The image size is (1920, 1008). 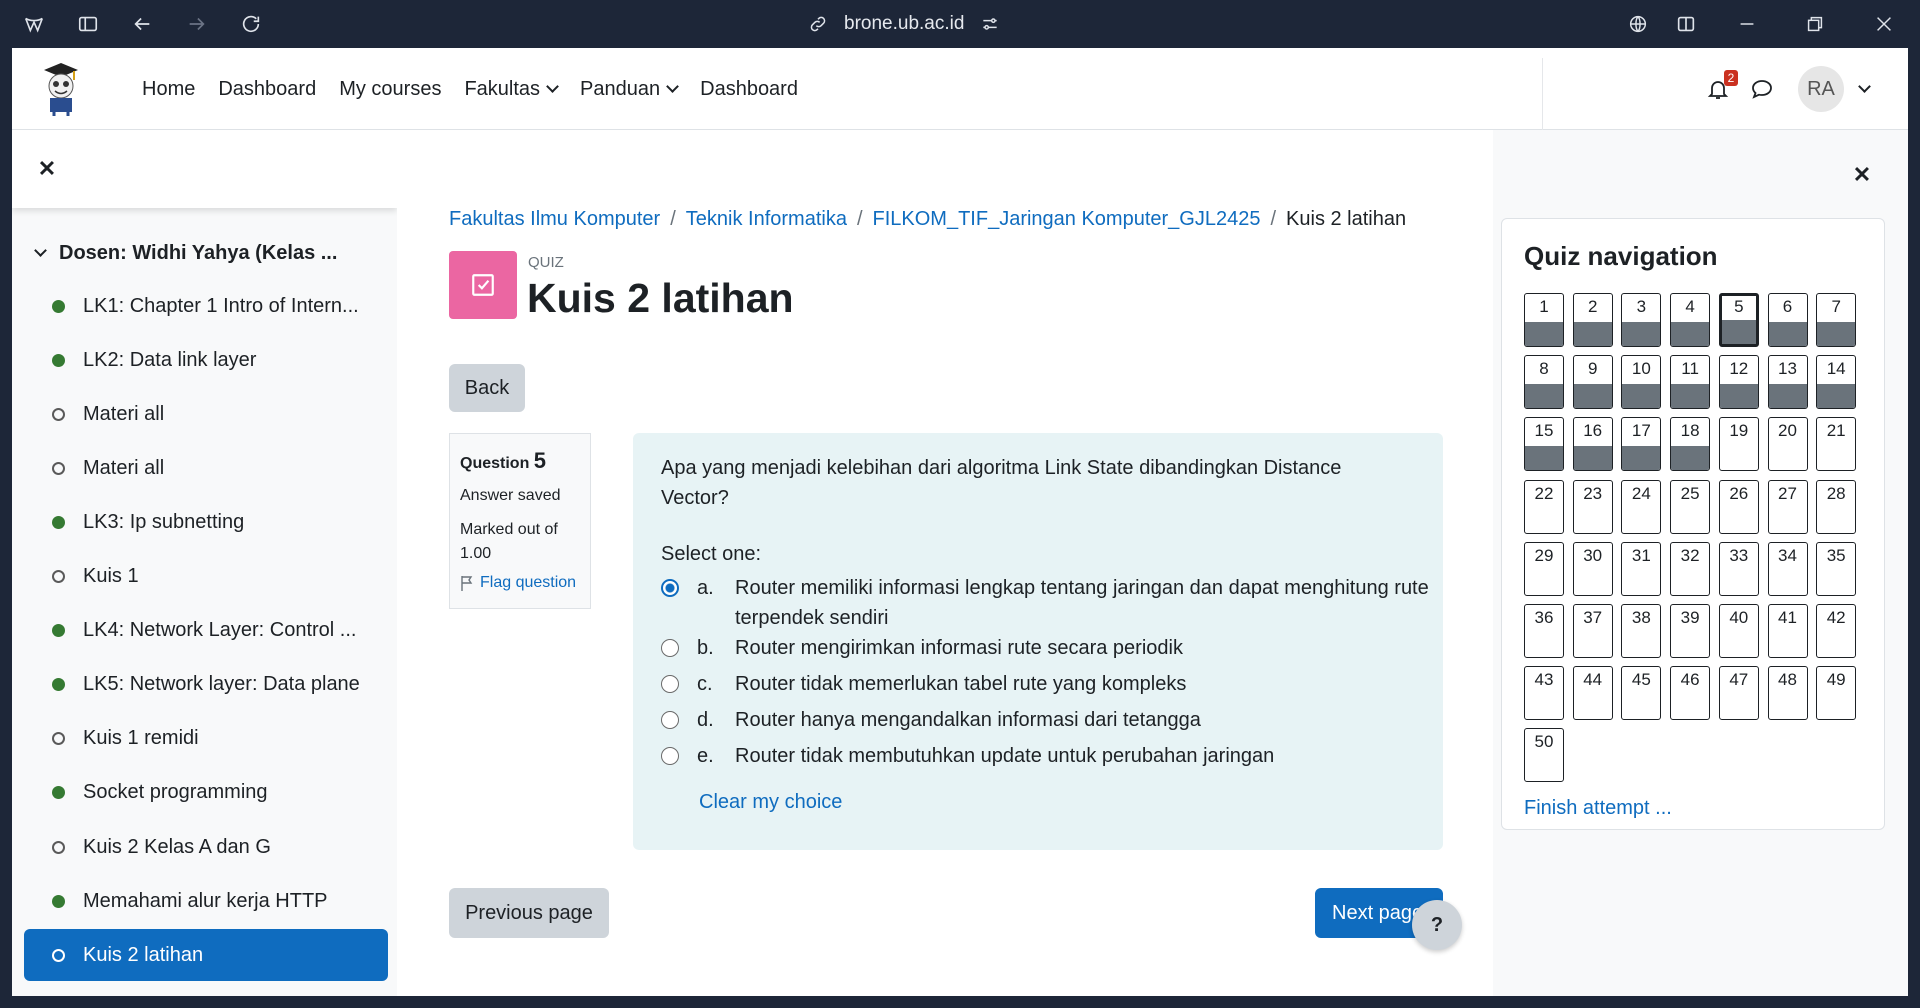 What do you see at coordinates (168, 89) in the screenshot?
I see `nav-home: Home` at bounding box center [168, 89].